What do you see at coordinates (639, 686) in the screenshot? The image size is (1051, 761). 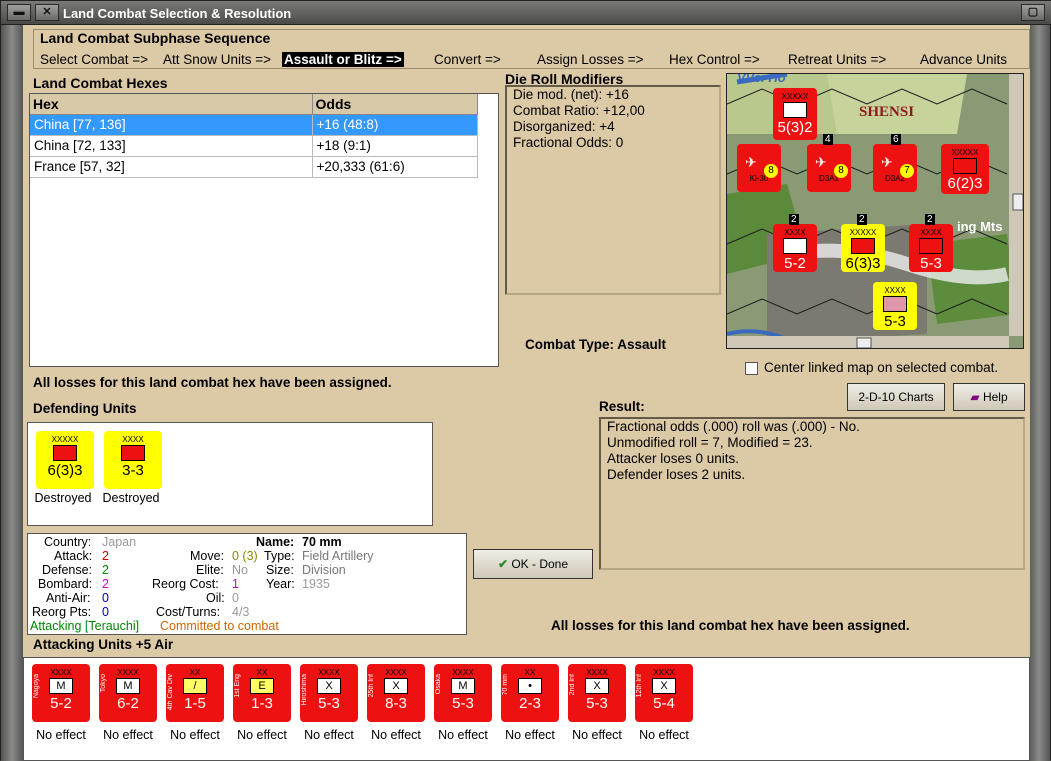 I see `unit-name: 12th Inf` at bounding box center [639, 686].